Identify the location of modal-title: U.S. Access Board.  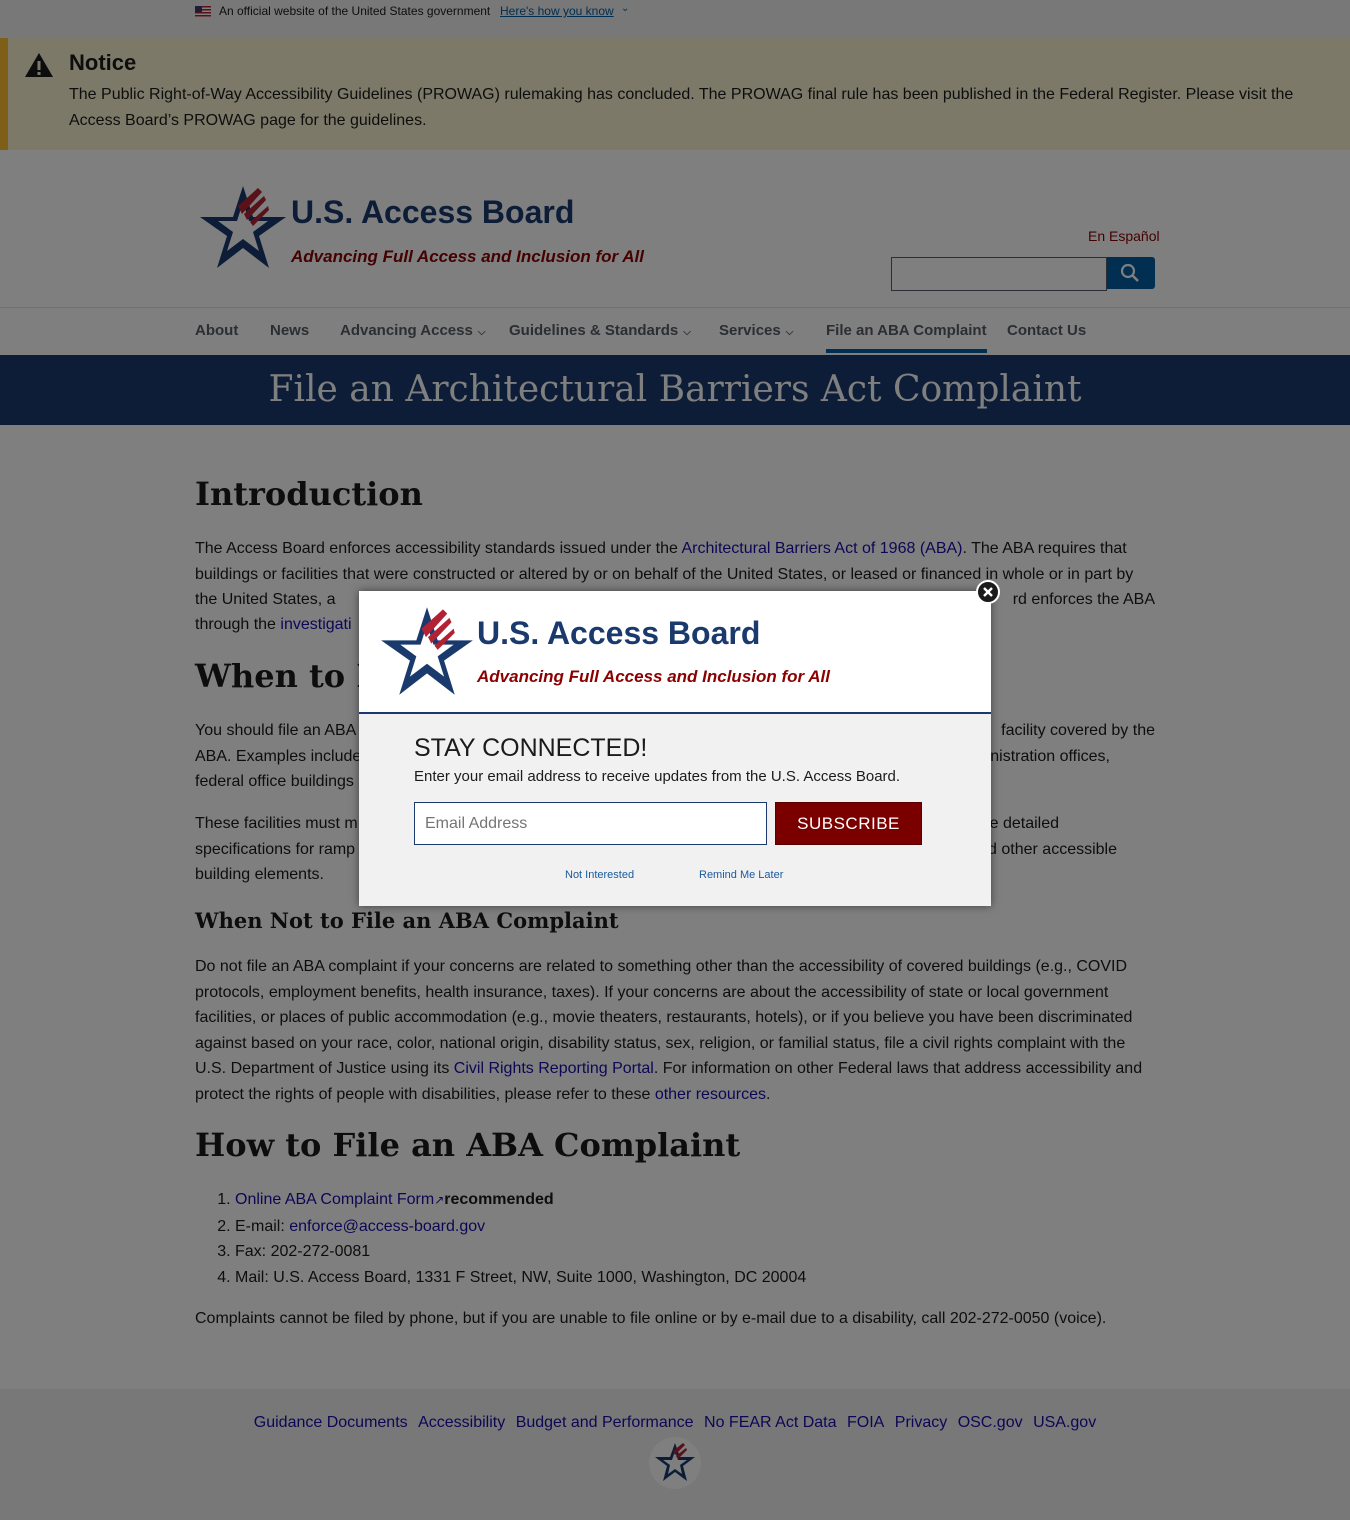
(619, 633).